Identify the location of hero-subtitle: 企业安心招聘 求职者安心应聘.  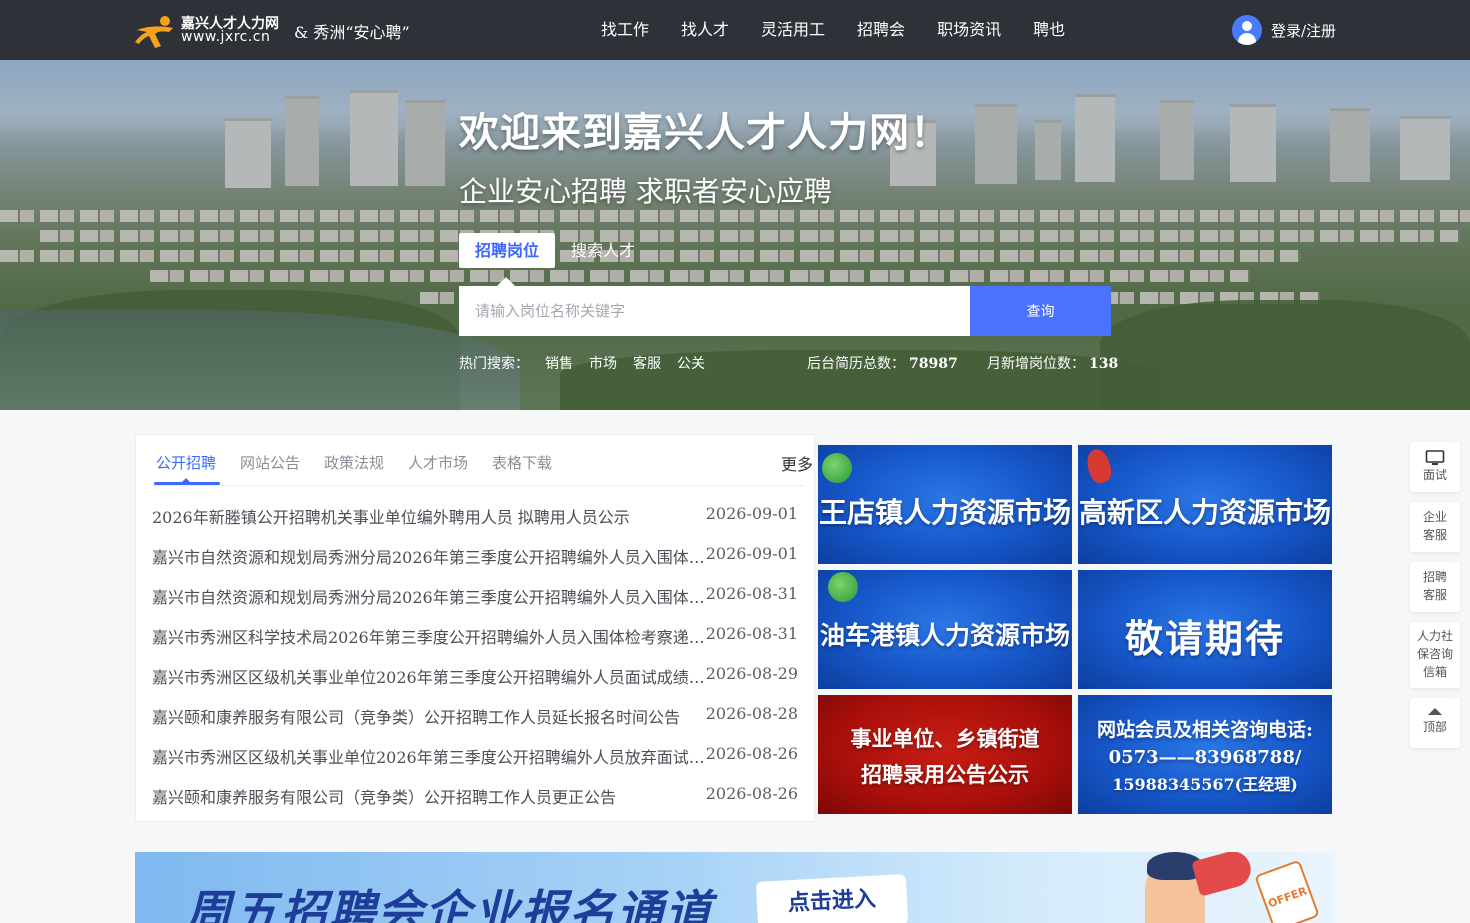
(645, 191).